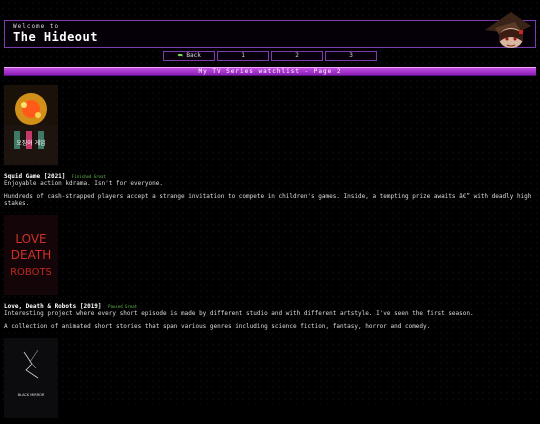  What do you see at coordinates (123, 306) in the screenshot?
I see `status-badge: Paused Great` at bounding box center [123, 306].